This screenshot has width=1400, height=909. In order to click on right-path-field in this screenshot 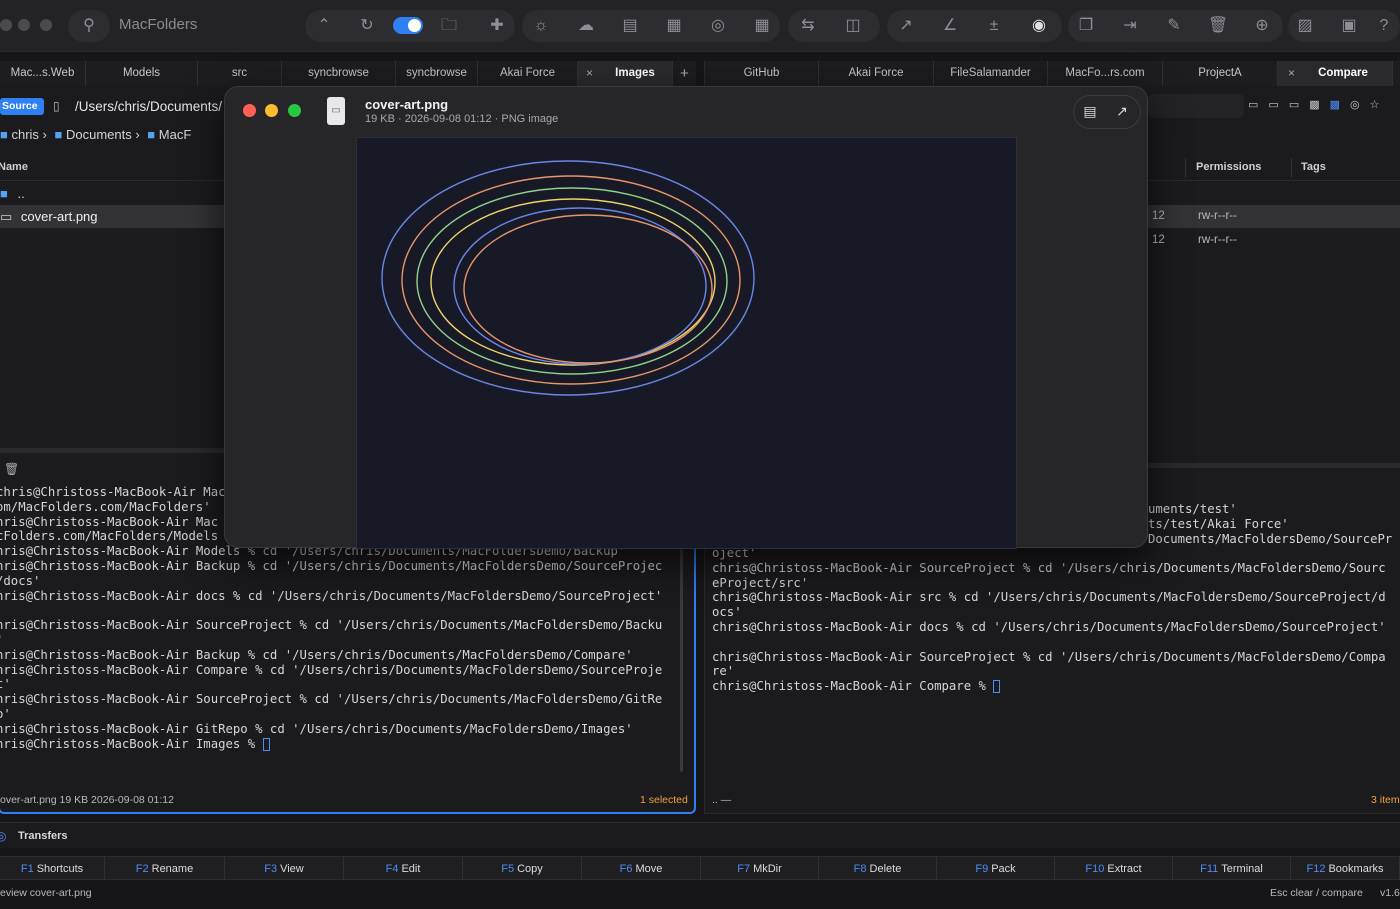, I will do `click(1196, 106)`.